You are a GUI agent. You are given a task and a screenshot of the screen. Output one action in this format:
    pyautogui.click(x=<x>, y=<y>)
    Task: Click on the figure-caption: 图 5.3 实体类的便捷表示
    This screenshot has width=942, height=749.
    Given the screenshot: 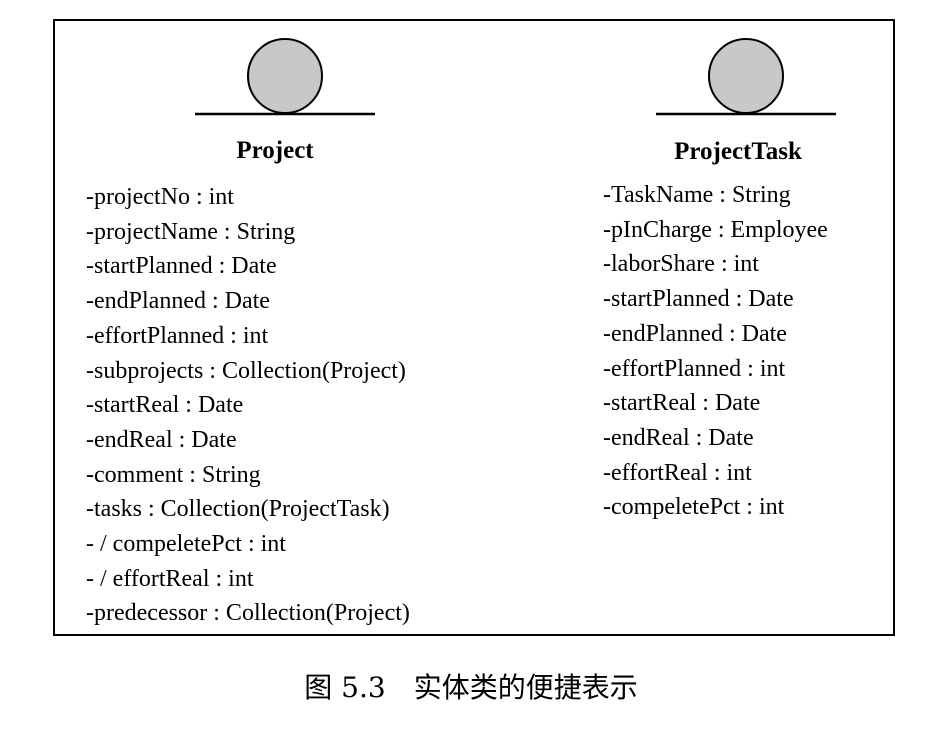 What is the action you would take?
    pyautogui.click(x=471, y=687)
    